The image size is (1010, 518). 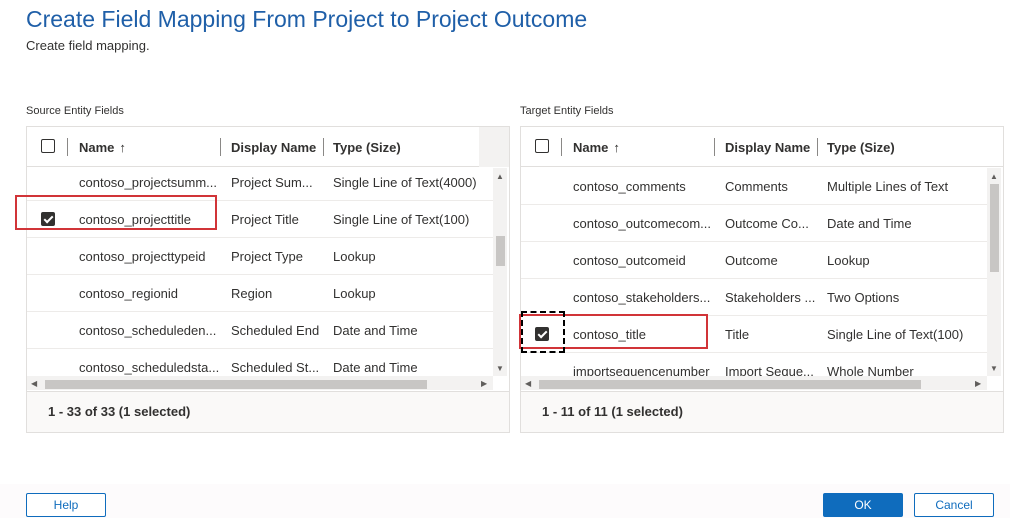 I want to click on row-name: contoso_comments, so click(x=629, y=186).